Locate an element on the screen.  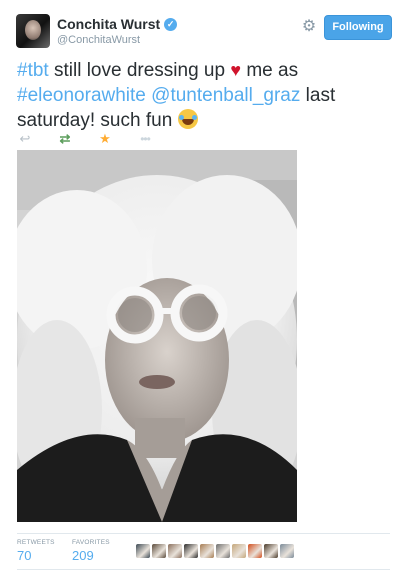
stats-bottom-divider is located at coordinates (203, 569).